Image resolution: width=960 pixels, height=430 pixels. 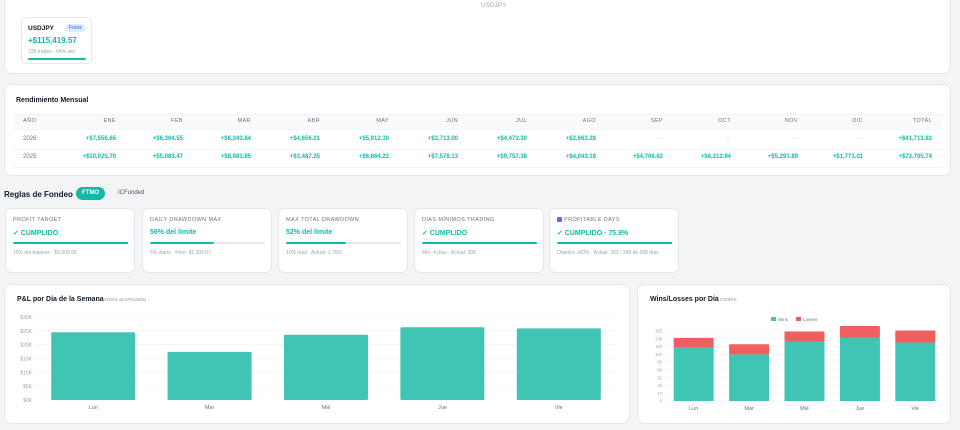 I want to click on table-header, so click(x=478, y=122).